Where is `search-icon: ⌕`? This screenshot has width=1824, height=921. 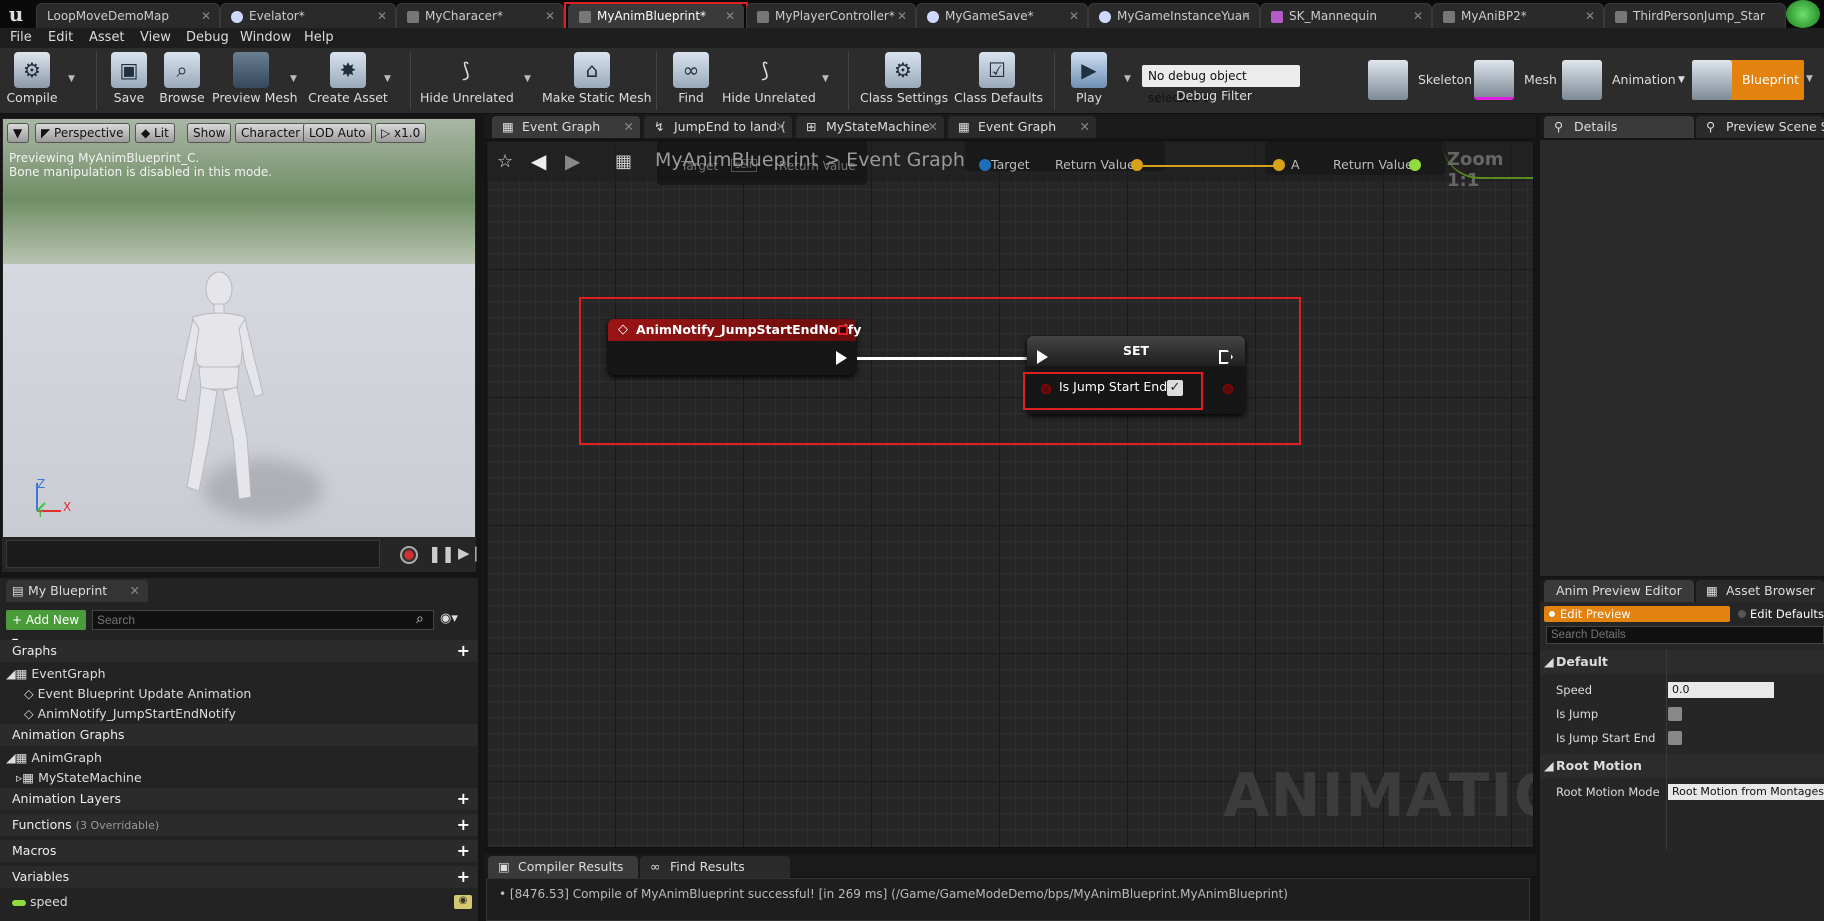 search-icon: ⌕ is located at coordinates (420, 619).